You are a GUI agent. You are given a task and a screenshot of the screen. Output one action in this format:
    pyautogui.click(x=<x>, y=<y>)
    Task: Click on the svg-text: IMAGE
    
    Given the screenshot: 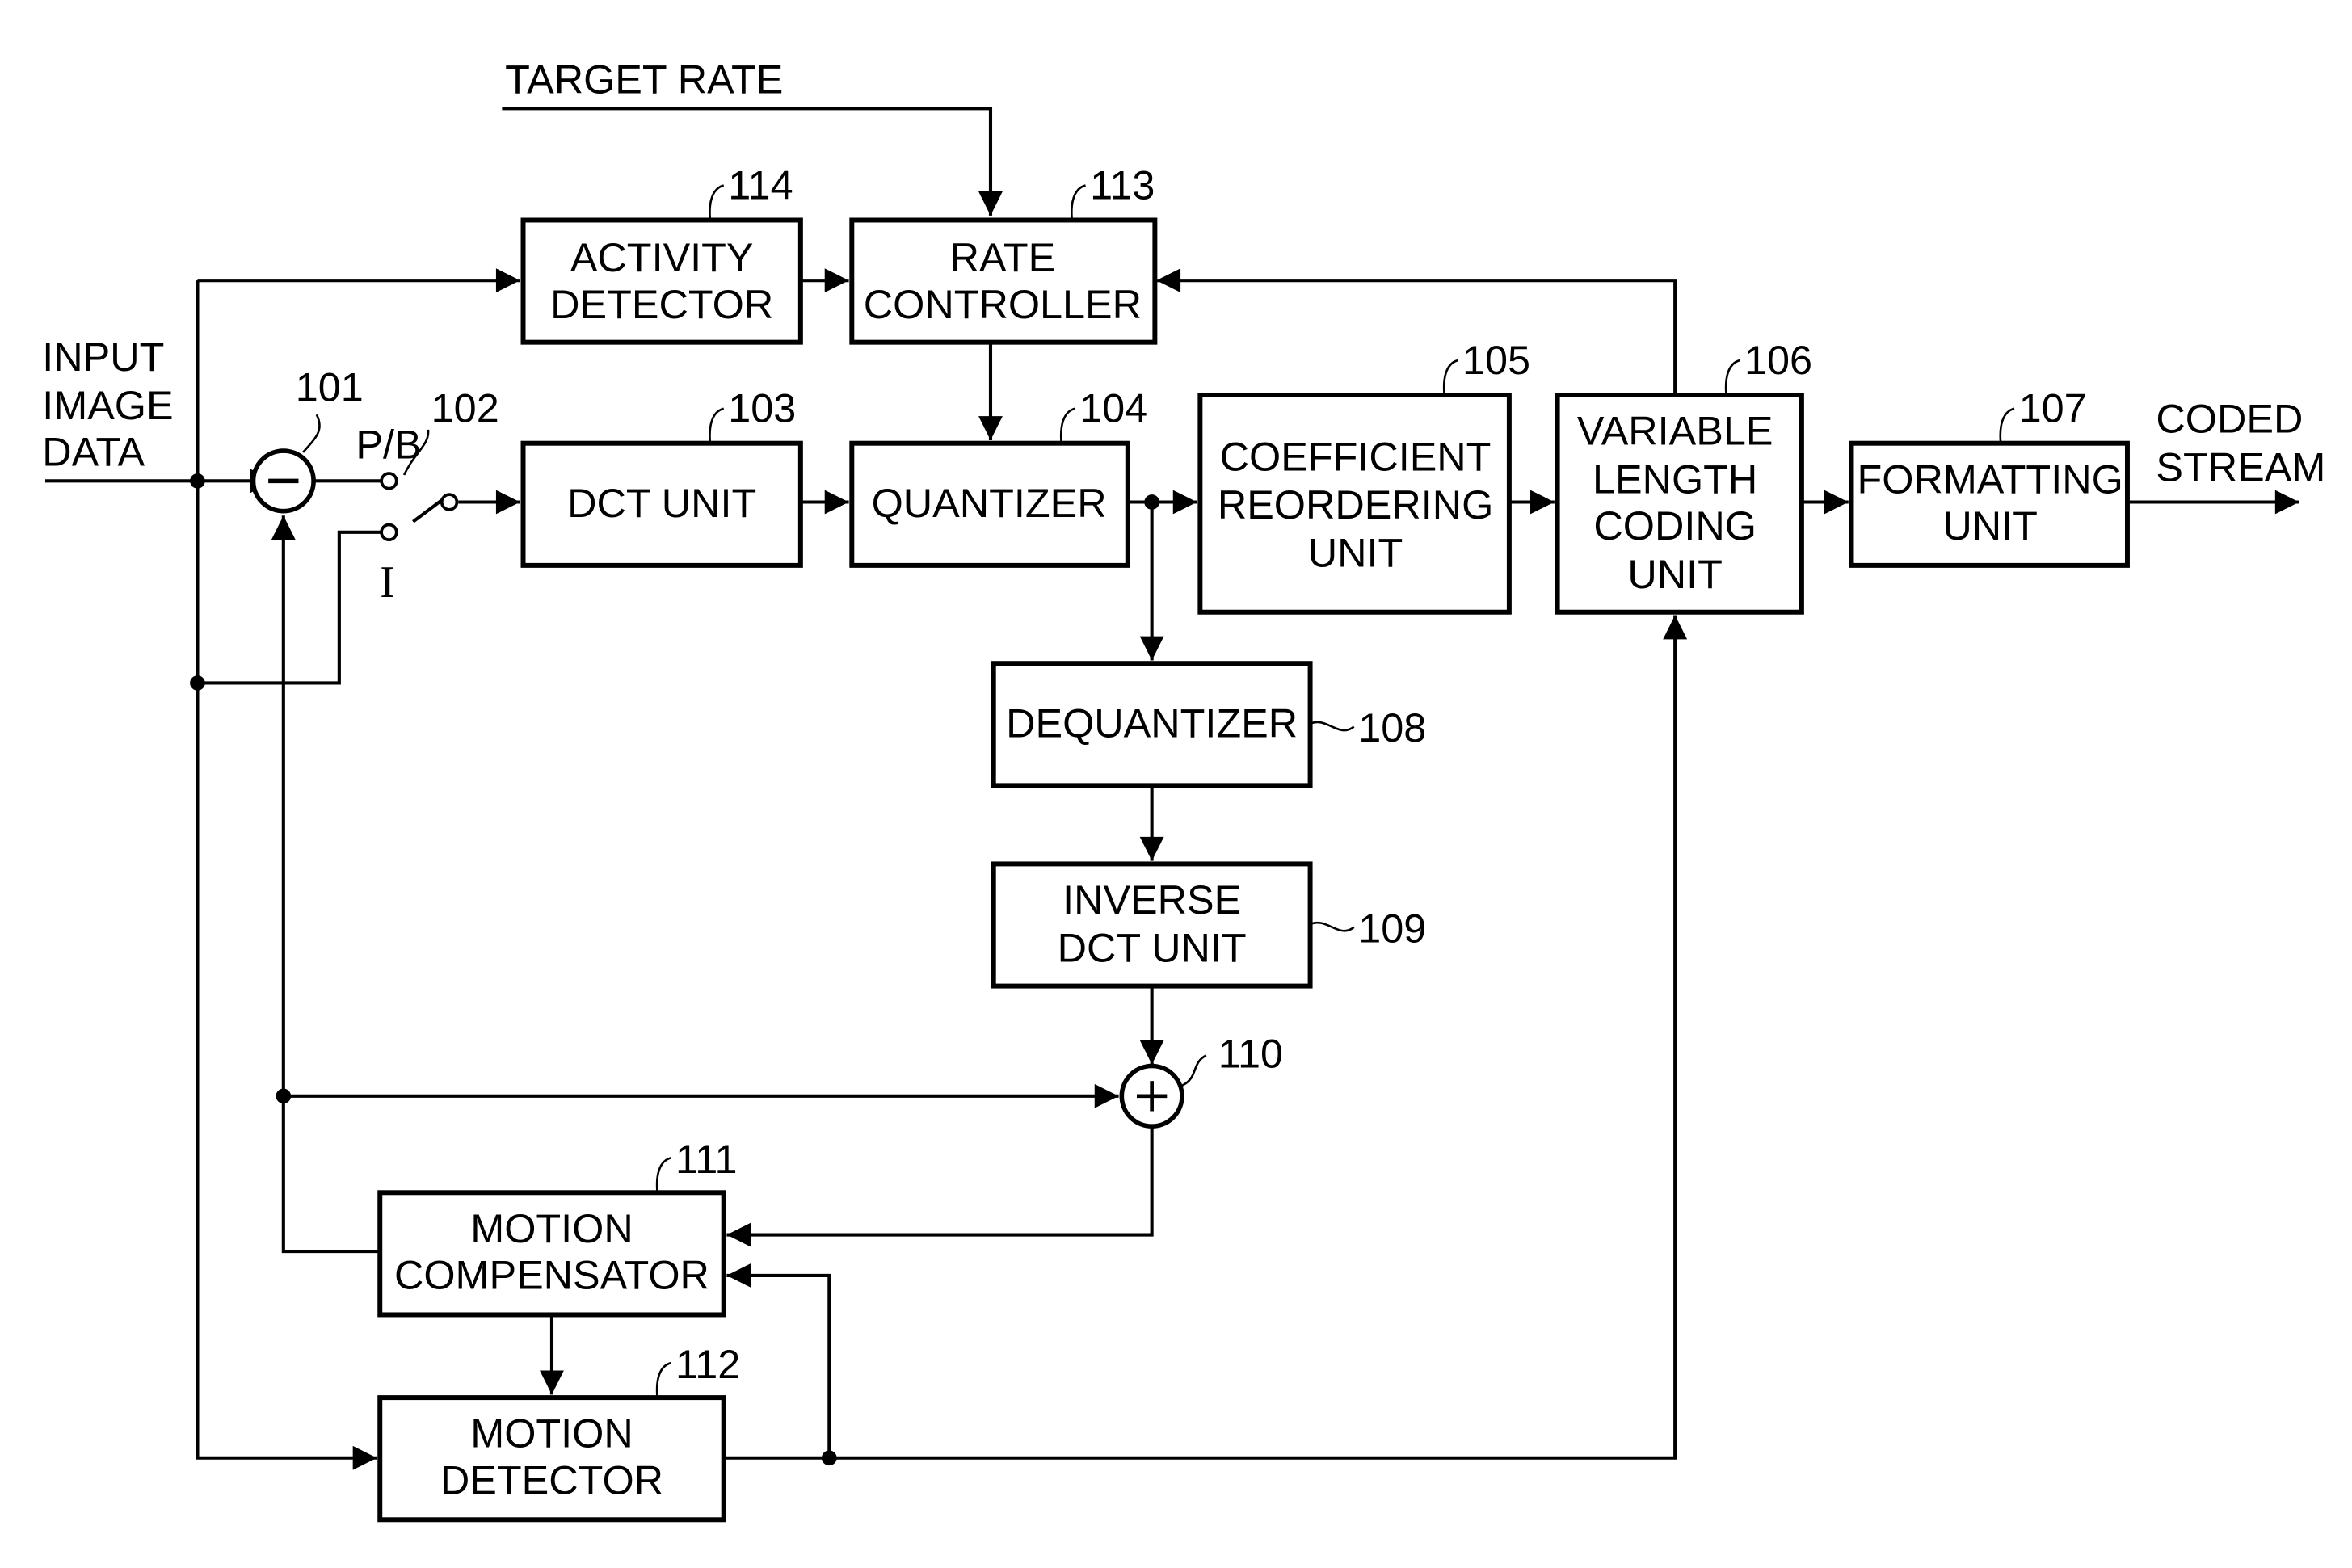 What is the action you would take?
    pyautogui.click(x=107, y=405)
    